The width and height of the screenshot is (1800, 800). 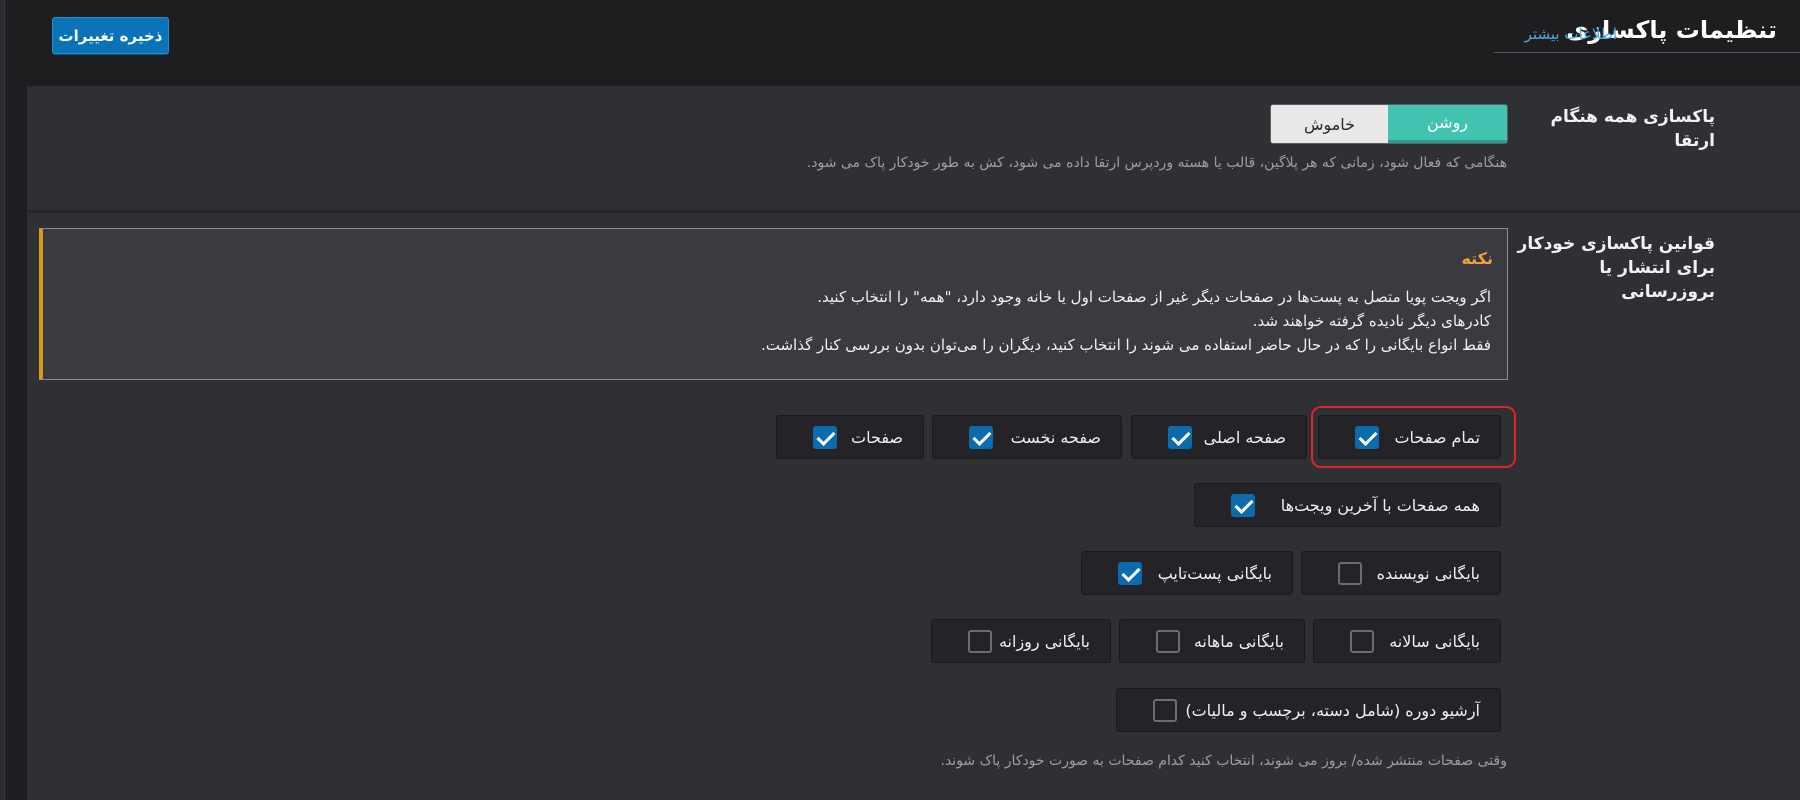 What do you see at coordinates (1477, 258) in the screenshot?
I see `note-title: نکته` at bounding box center [1477, 258].